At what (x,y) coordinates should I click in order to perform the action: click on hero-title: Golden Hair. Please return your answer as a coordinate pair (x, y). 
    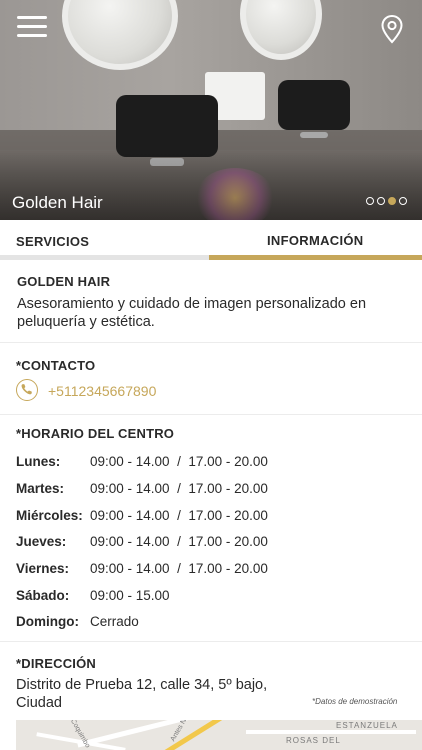
    Looking at the image, I should click on (57, 202).